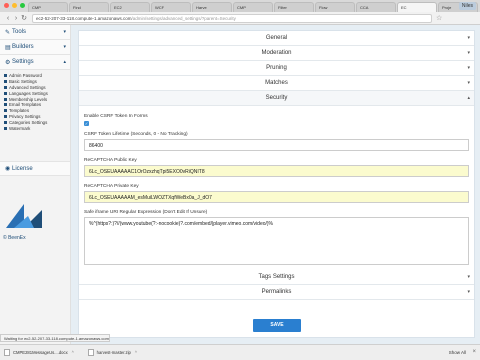 The image size is (480, 360). I want to click on download-item: harvest-master.zip ^, so click(112, 352).